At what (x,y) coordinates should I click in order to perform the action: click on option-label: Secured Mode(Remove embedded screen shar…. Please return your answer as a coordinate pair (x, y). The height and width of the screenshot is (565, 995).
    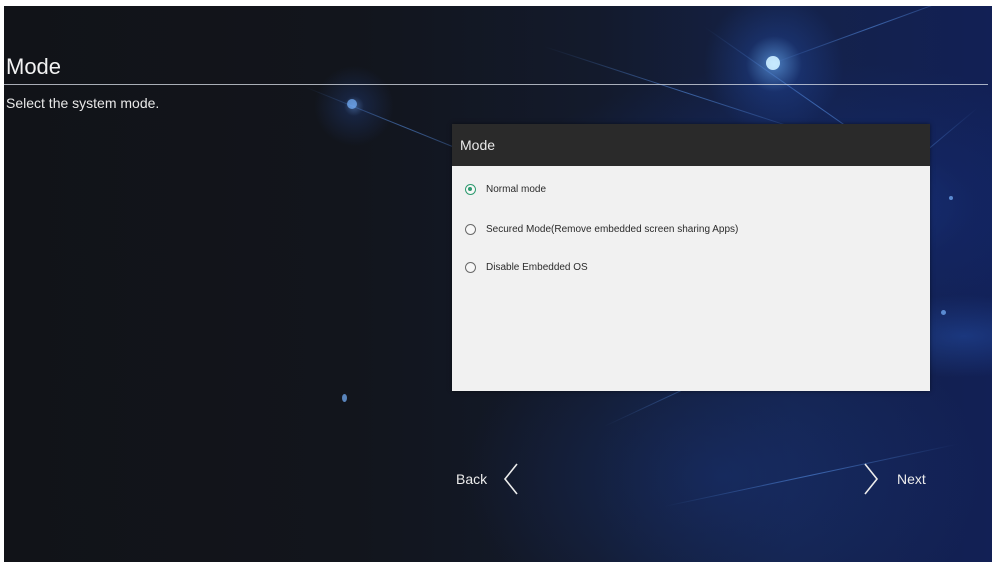
    Looking at the image, I should click on (612, 229).